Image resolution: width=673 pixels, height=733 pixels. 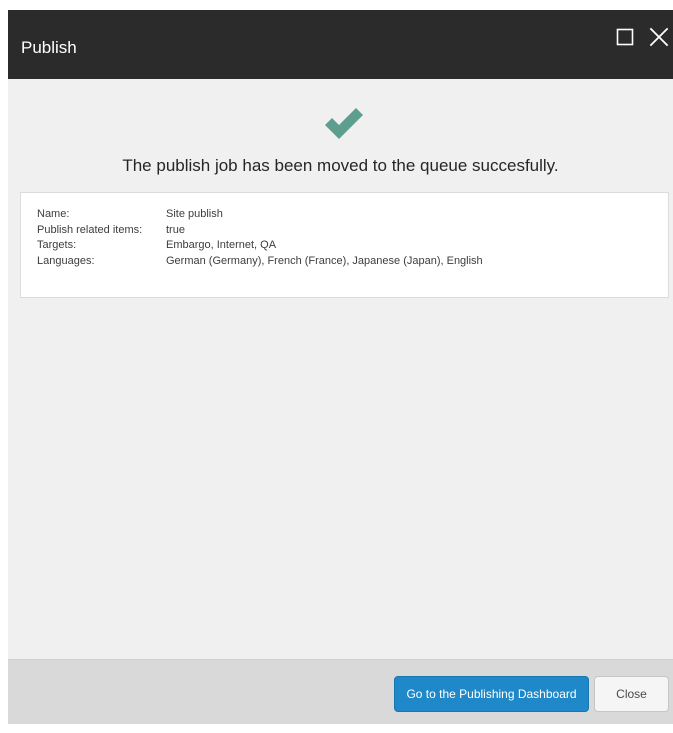 What do you see at coordinates (194, 214) in the screenshot?
I see `summary-value: Site publish` at bounding box center [194, 214].